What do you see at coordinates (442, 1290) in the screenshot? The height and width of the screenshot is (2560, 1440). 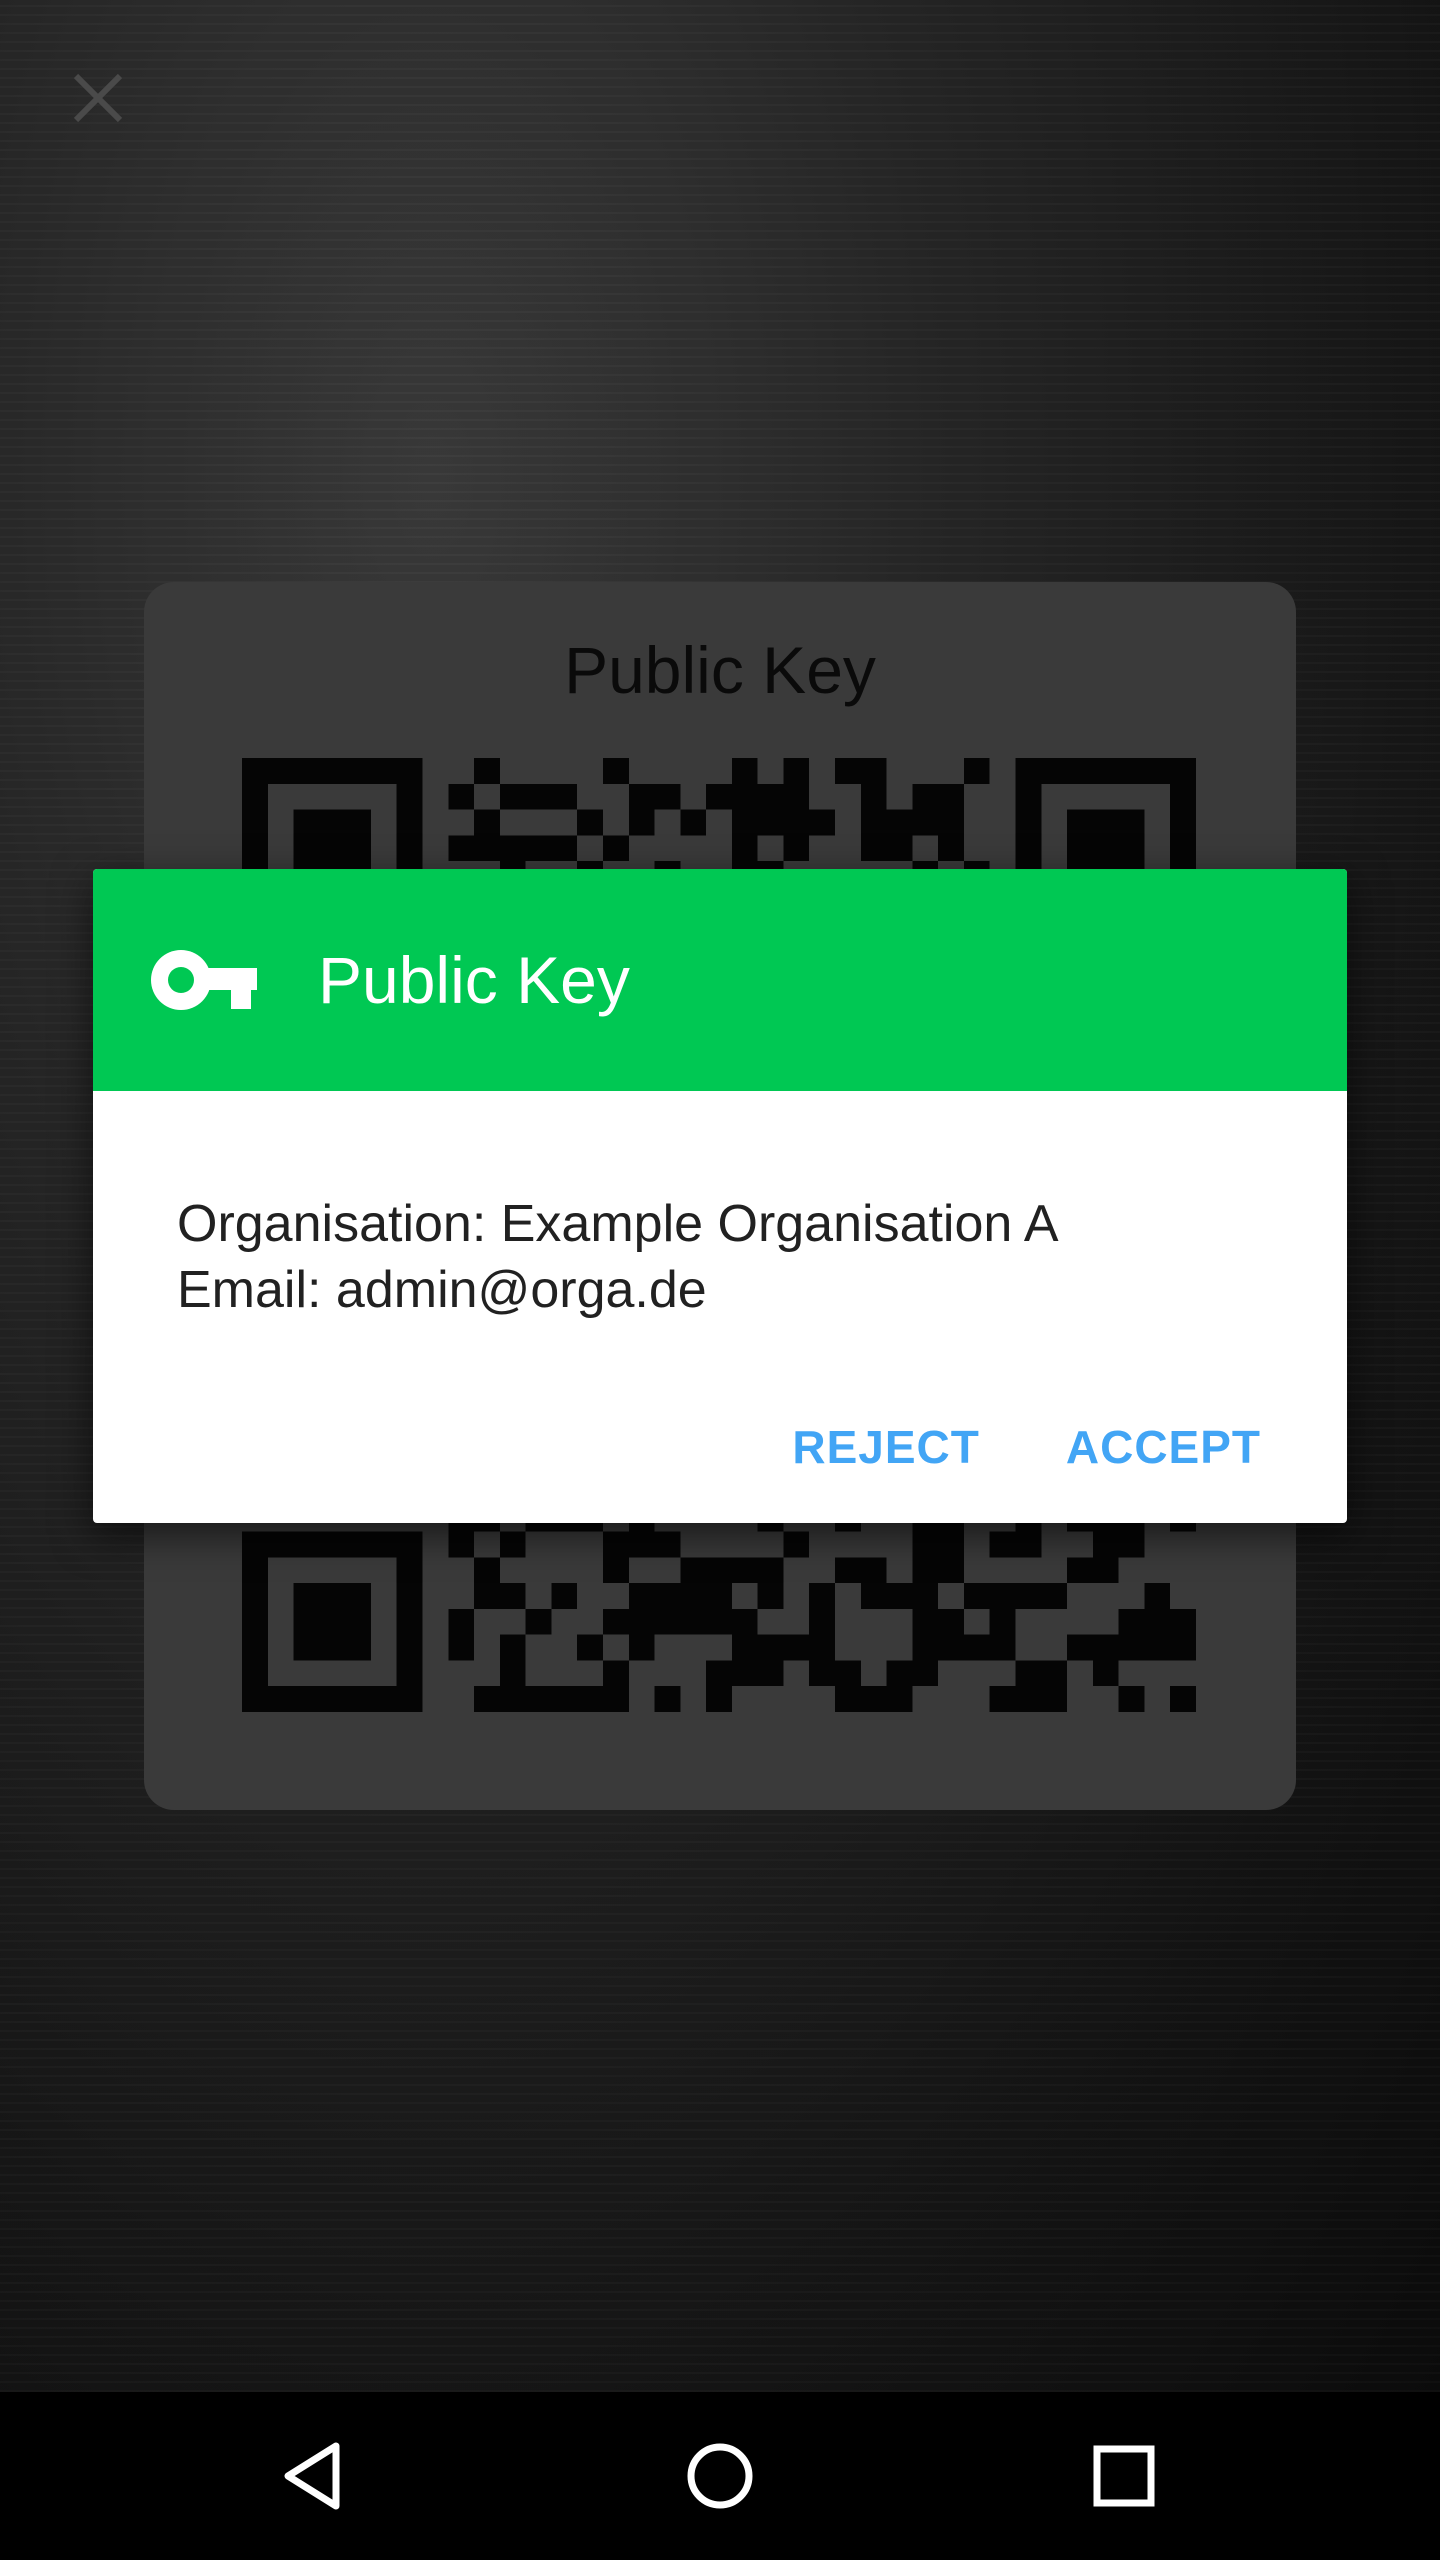 I see `email-text: Email: admin@orga.de` at bounding box center [442, 1290].